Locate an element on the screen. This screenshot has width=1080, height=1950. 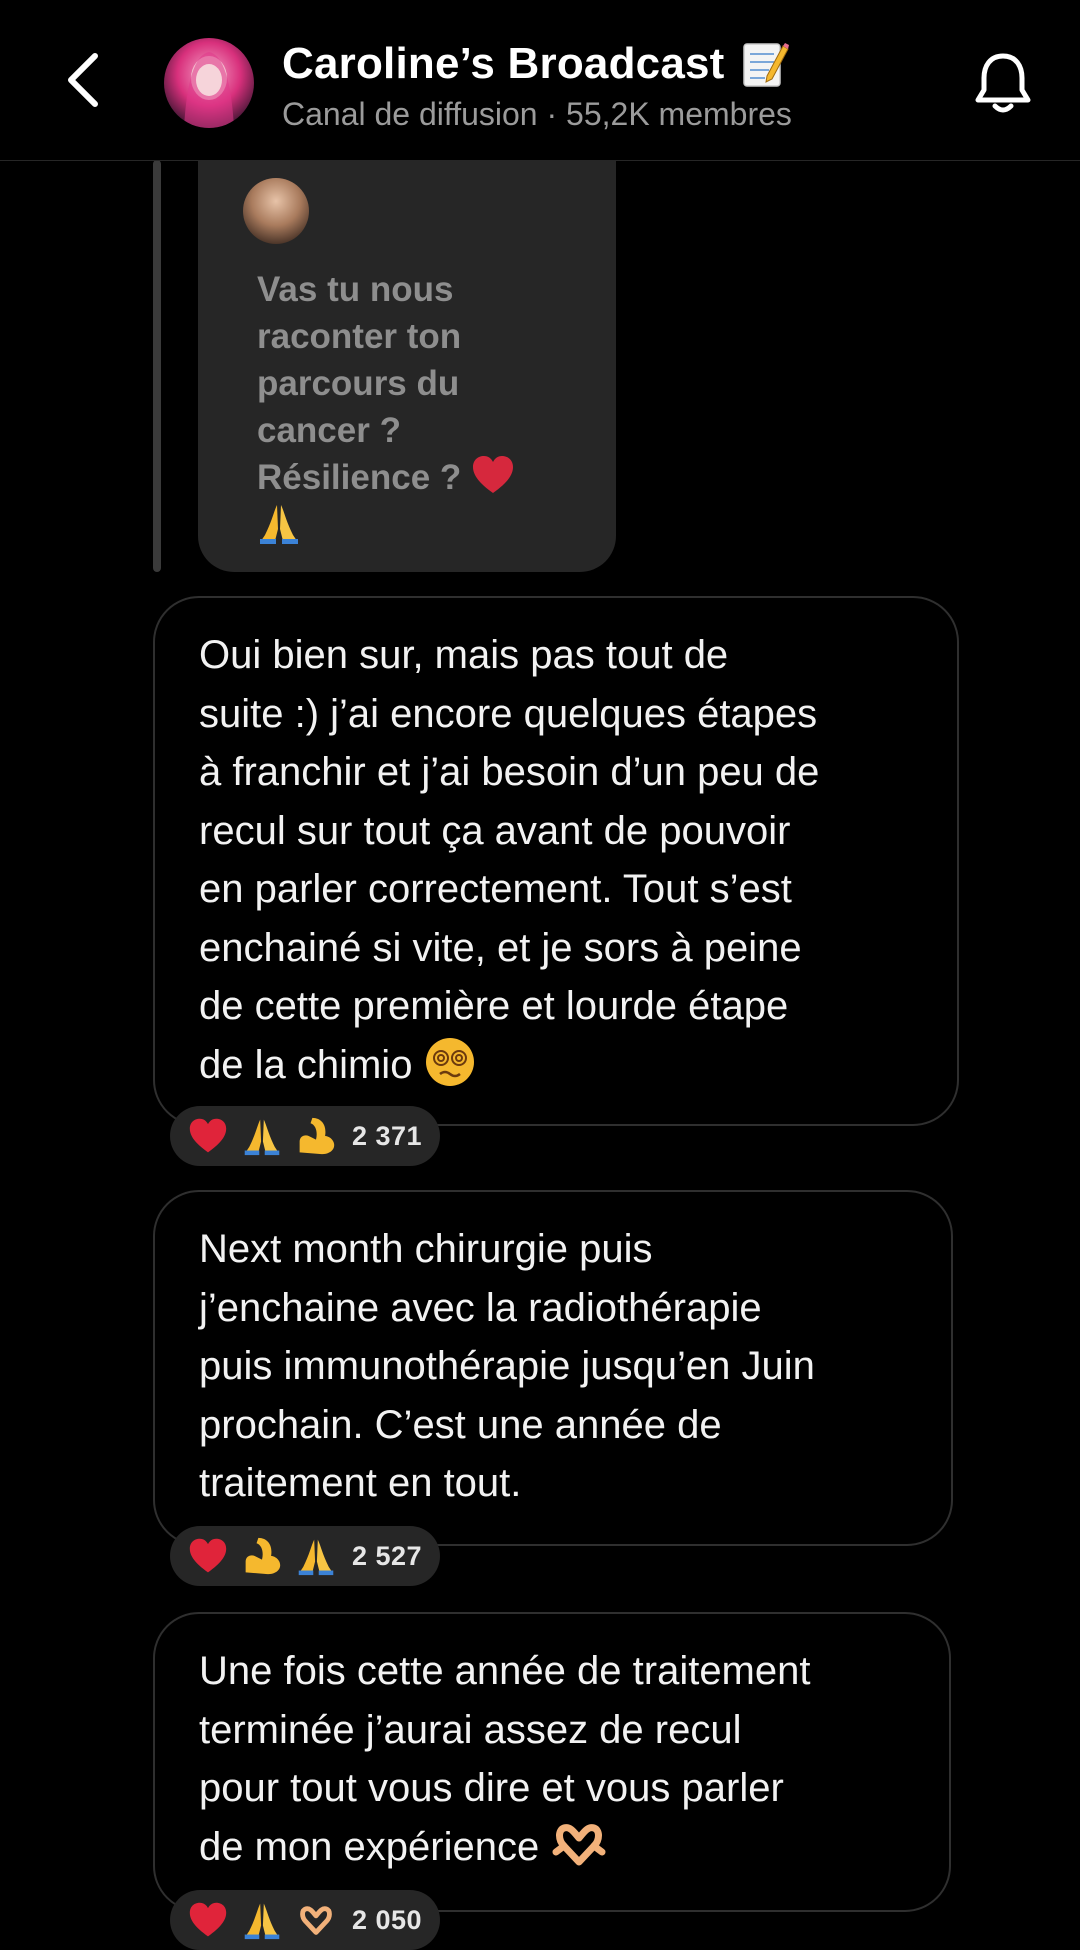
message-reactions-2: 2 527 is located at coordinates (305, 1556).